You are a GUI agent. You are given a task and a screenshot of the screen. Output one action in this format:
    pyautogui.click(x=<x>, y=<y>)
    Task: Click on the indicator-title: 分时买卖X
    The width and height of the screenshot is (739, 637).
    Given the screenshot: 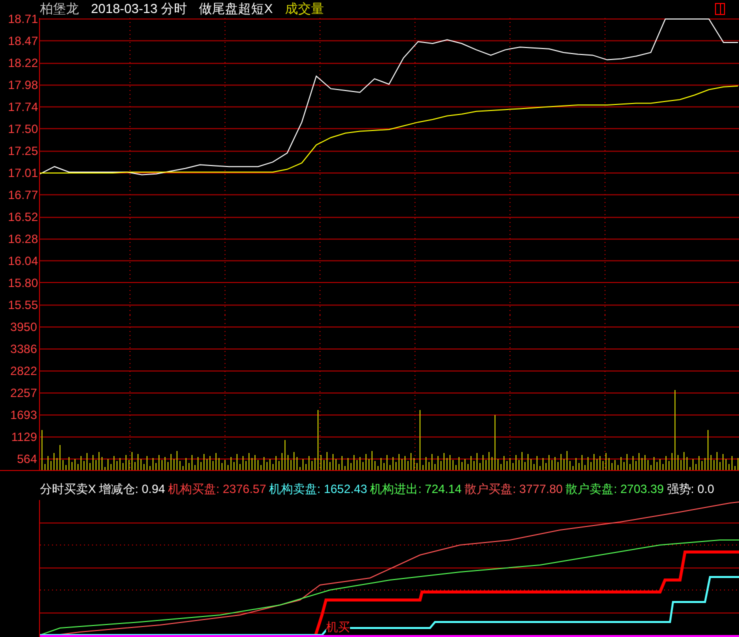 What is the action you would take?
    pyautogui.click(x=68, y=489)
    